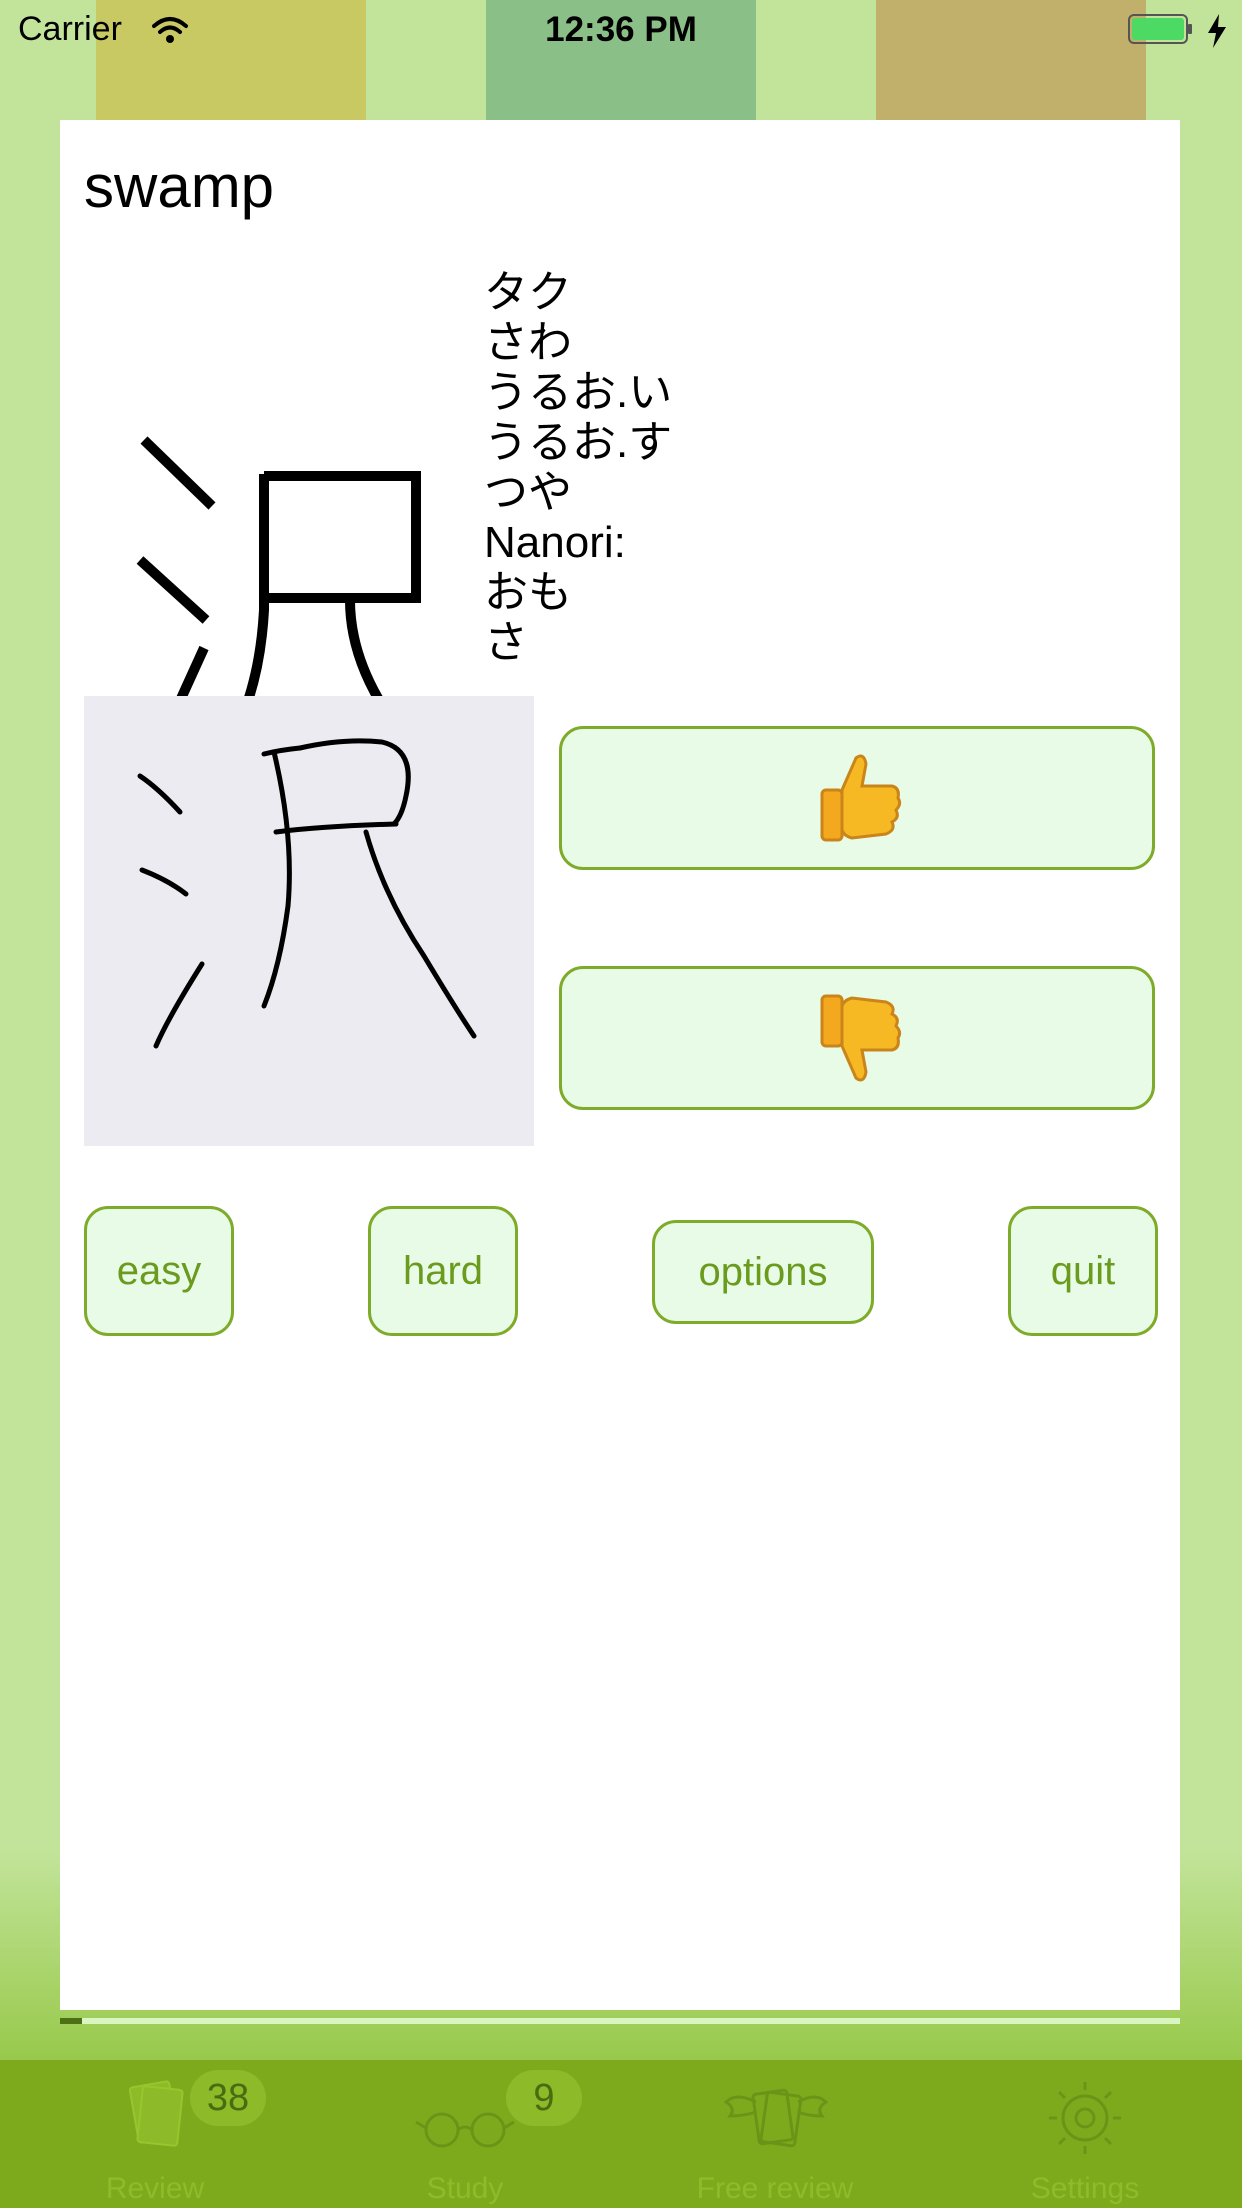  I want to click on battery-icon, so click(1160, 29).